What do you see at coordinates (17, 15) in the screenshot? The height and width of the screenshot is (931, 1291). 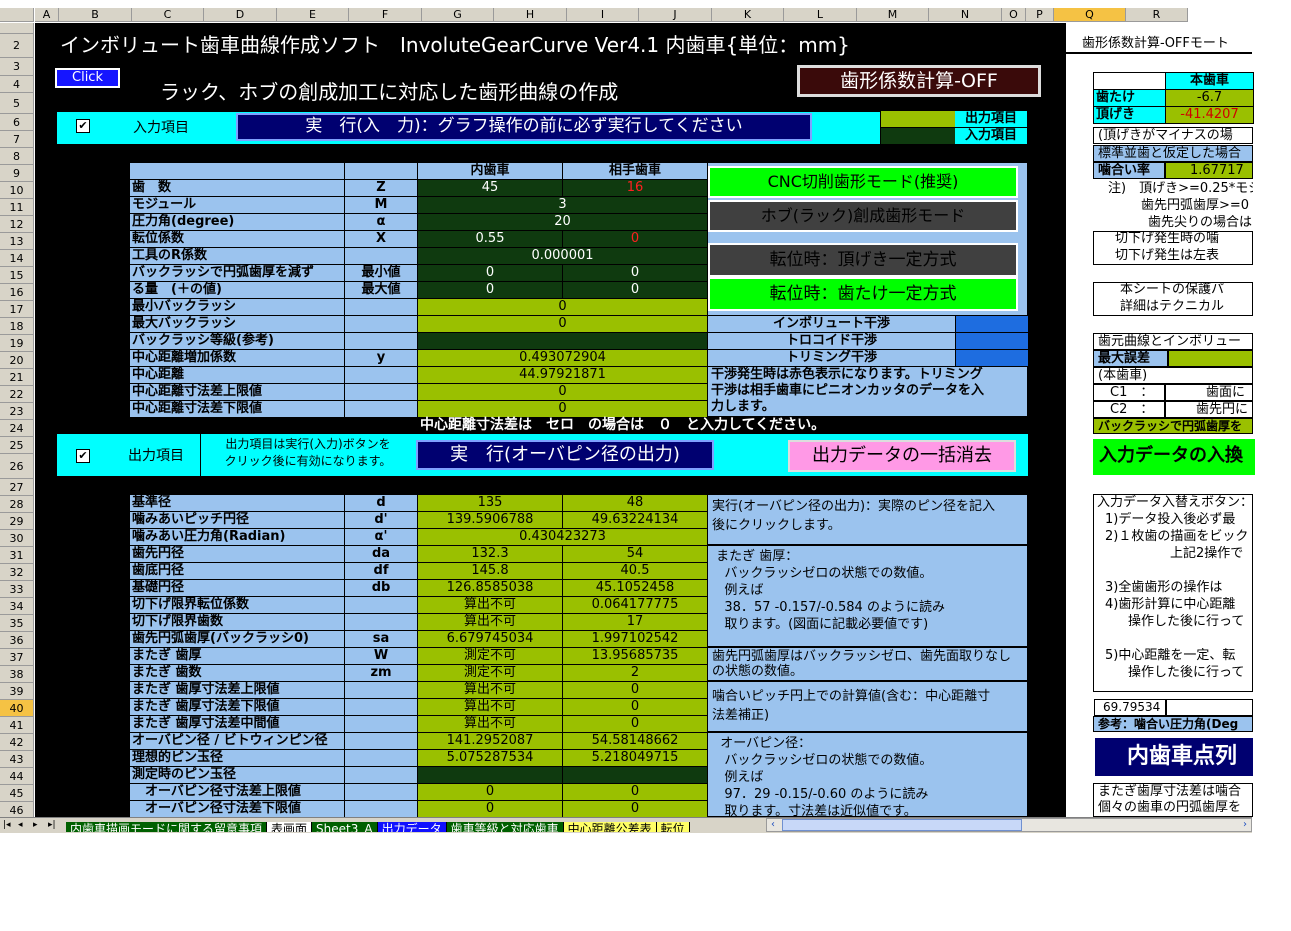 I see `corner-cell` at bounding box center [17, 15].